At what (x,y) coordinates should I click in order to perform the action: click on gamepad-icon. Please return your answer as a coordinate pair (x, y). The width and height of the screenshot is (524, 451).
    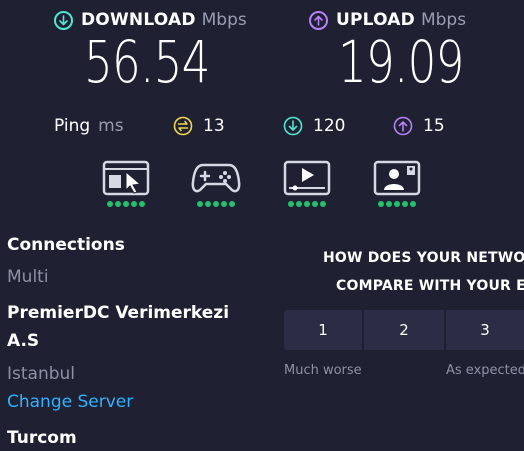
    Looking at the image, I should click on (216, 178).